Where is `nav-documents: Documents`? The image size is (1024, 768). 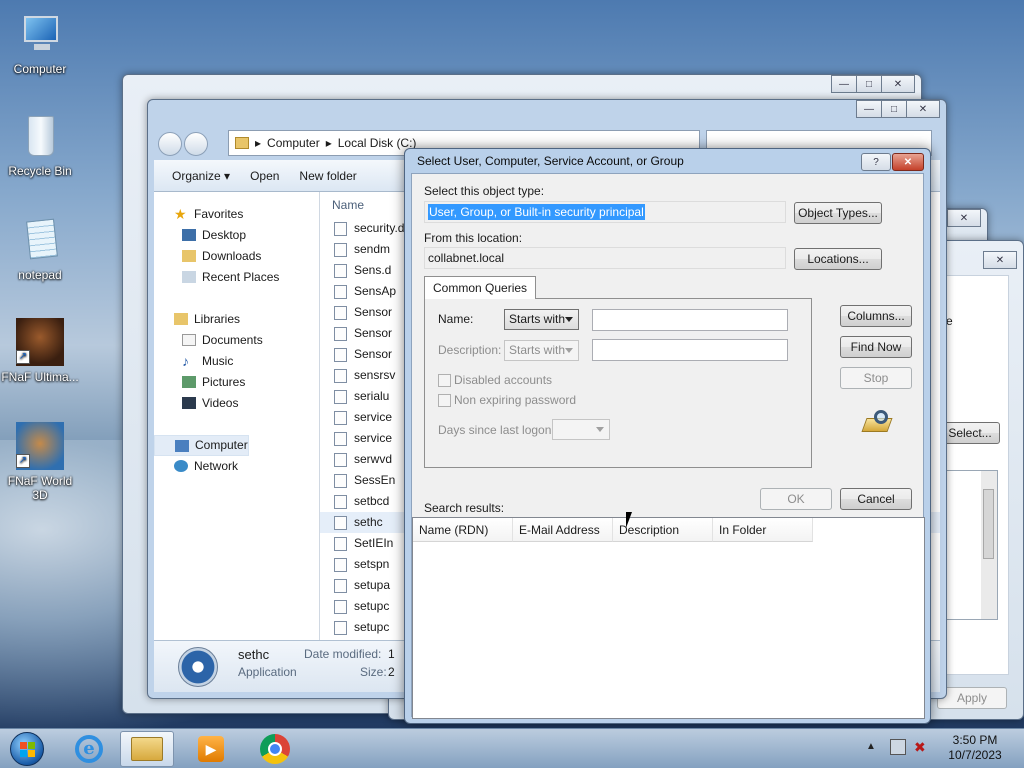
nav-documents: Documents is located at coordinates (236, 340).